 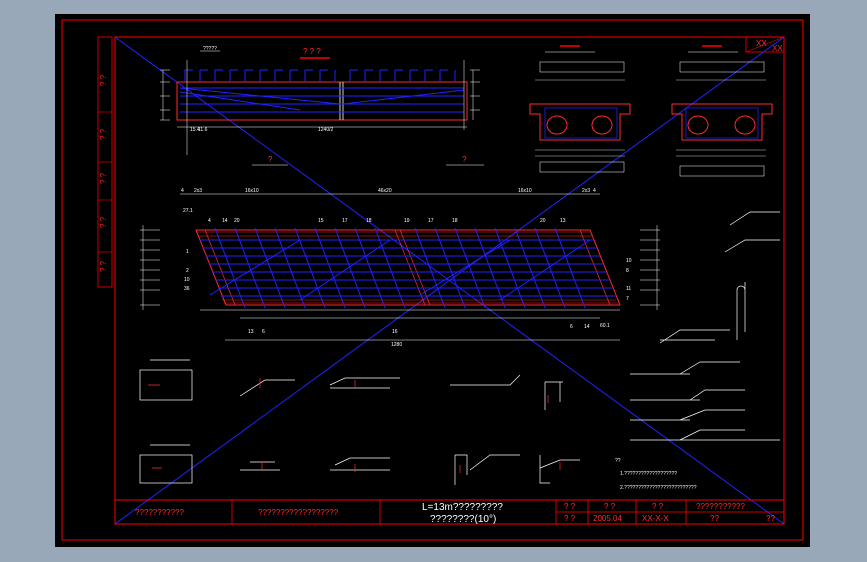 I want to click on section-mark-right: ?, so click(x=464, y=159).